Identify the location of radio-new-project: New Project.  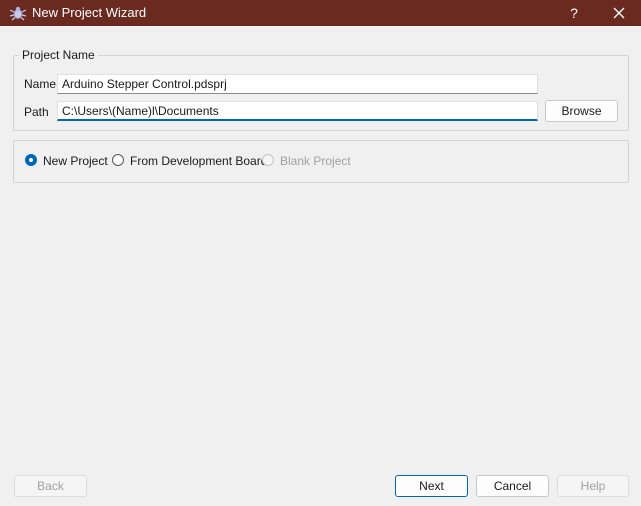
(66, 162).